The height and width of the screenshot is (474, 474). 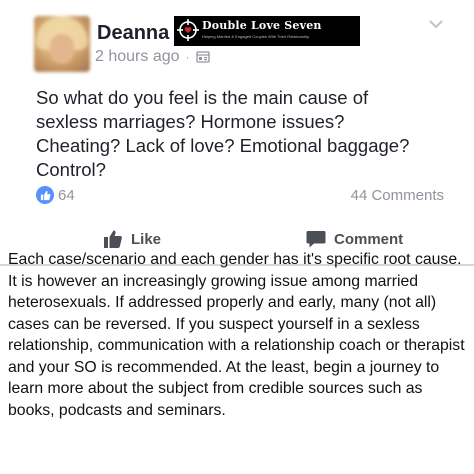 What do you see at coordinates (146, 239) in the screenshot?
I see `like-button-label: Like` at bounding box center [146, 239].